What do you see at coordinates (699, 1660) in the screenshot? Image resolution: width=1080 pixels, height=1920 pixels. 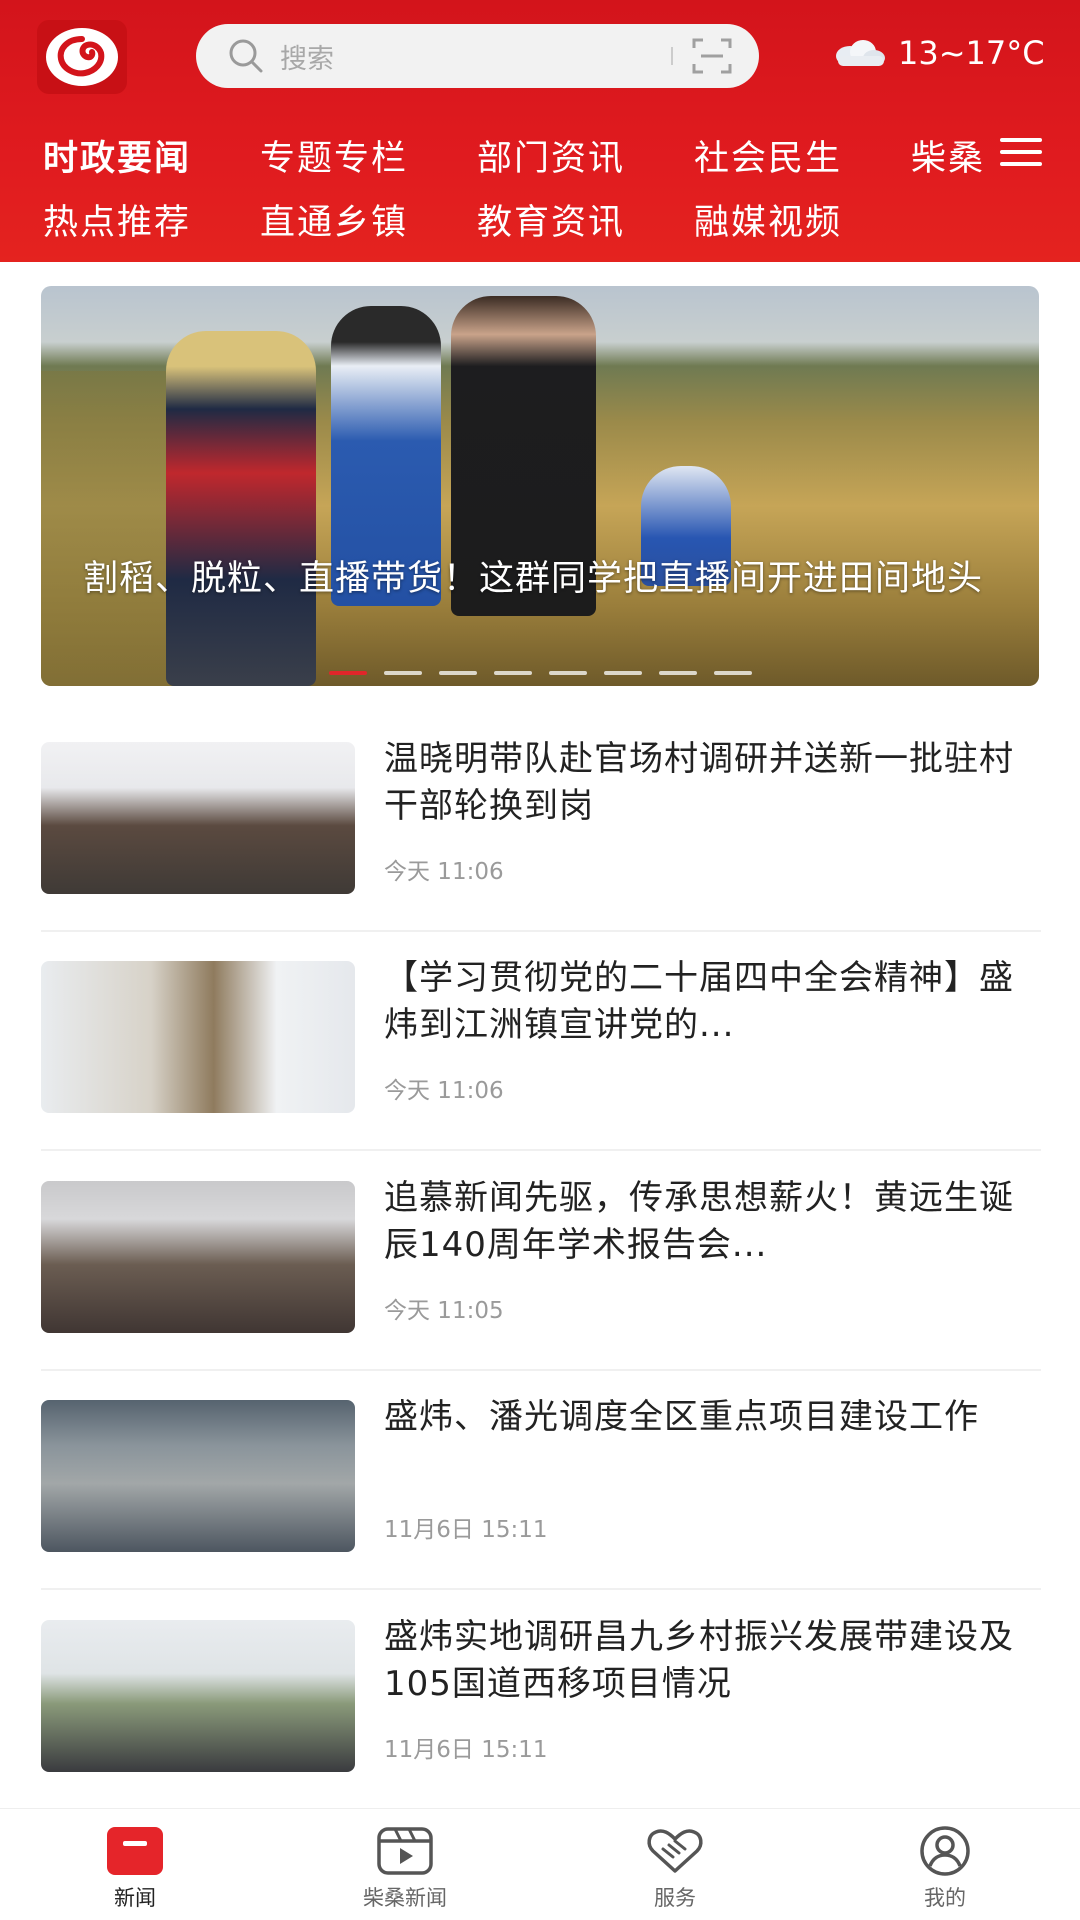 I see `news-title: 盛炜实地调研昌九乡村振兴发展带建设及105国道西移项目情况` at bounding box center [699, 1660].